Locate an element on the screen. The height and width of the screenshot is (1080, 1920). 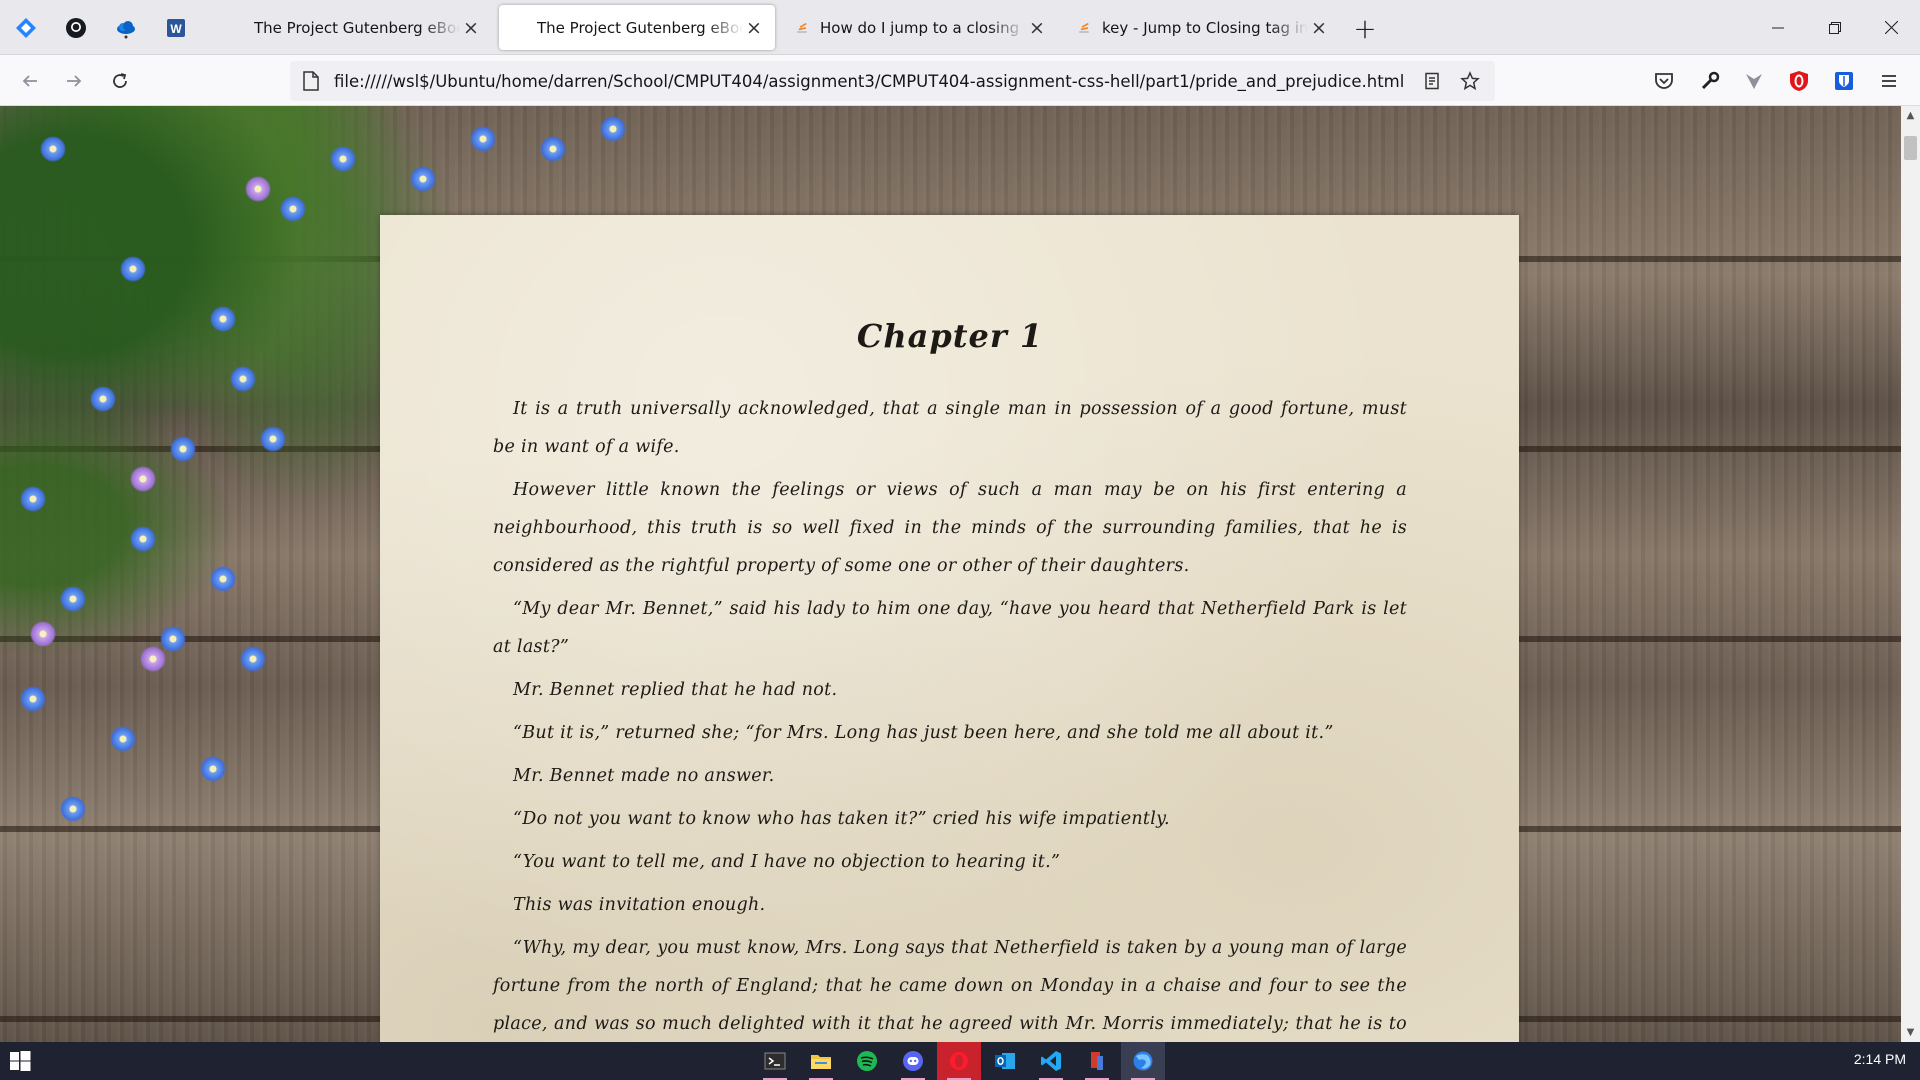
svg-text: W is located at coordinates (176, 29).